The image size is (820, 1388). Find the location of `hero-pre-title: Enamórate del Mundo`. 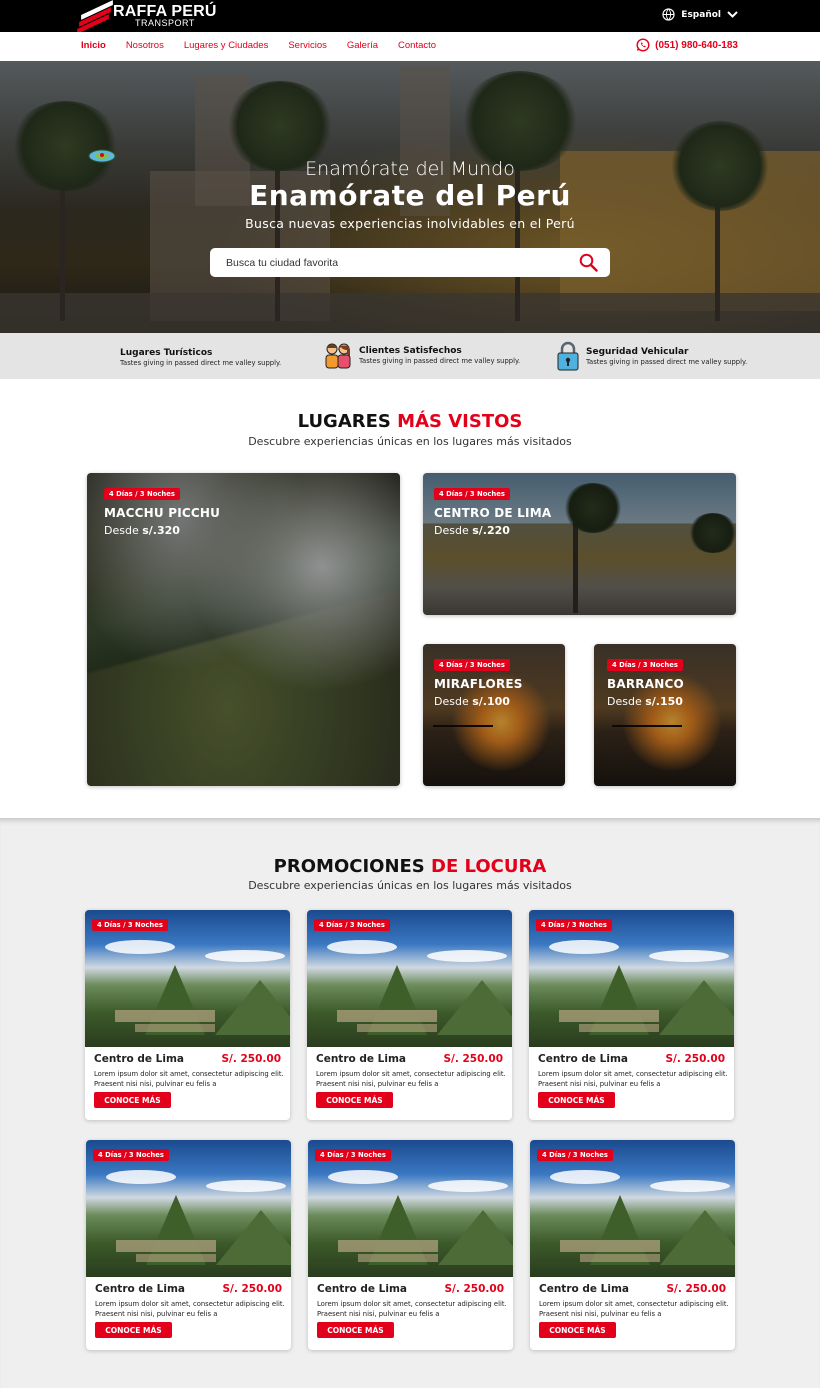

hero-pre-title: Enamórate del Mundo is located at coordinates (410, 169).